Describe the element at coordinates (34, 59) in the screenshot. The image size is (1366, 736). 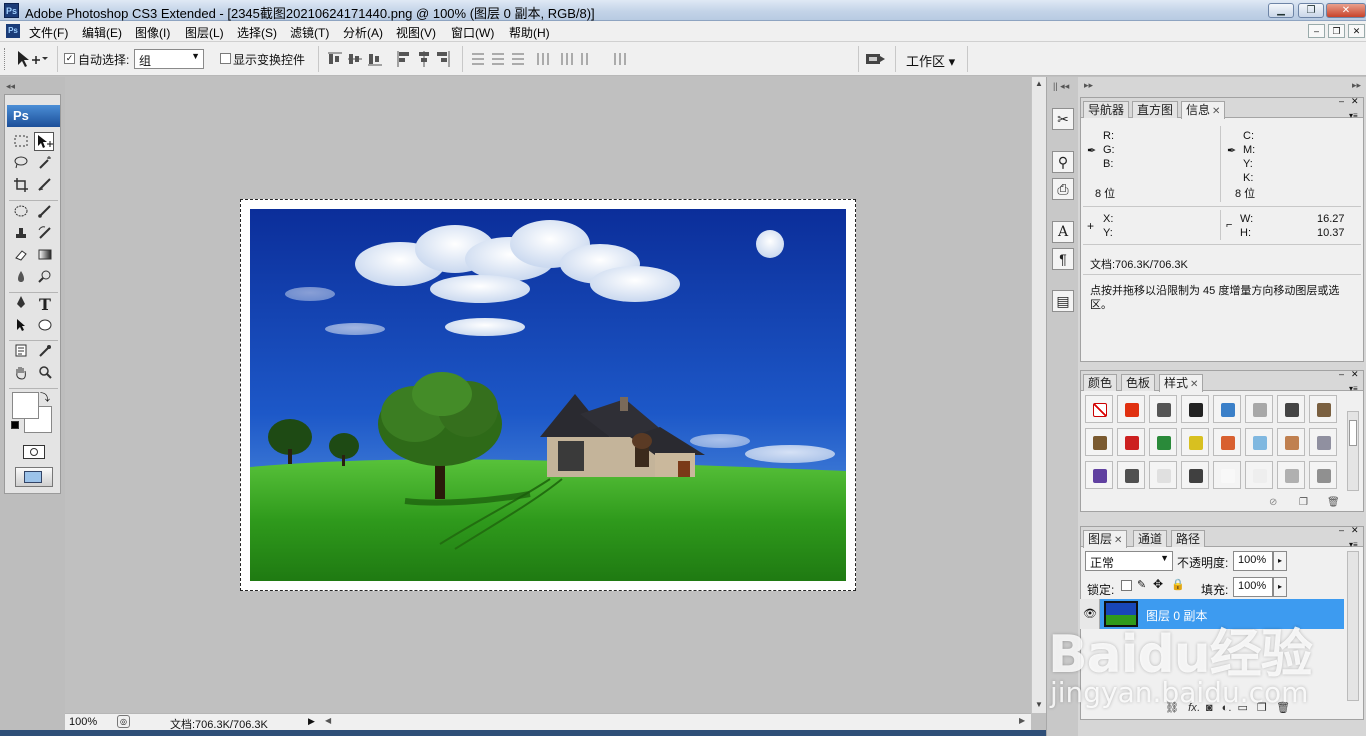
I see `tool-preset-picker` at that location.